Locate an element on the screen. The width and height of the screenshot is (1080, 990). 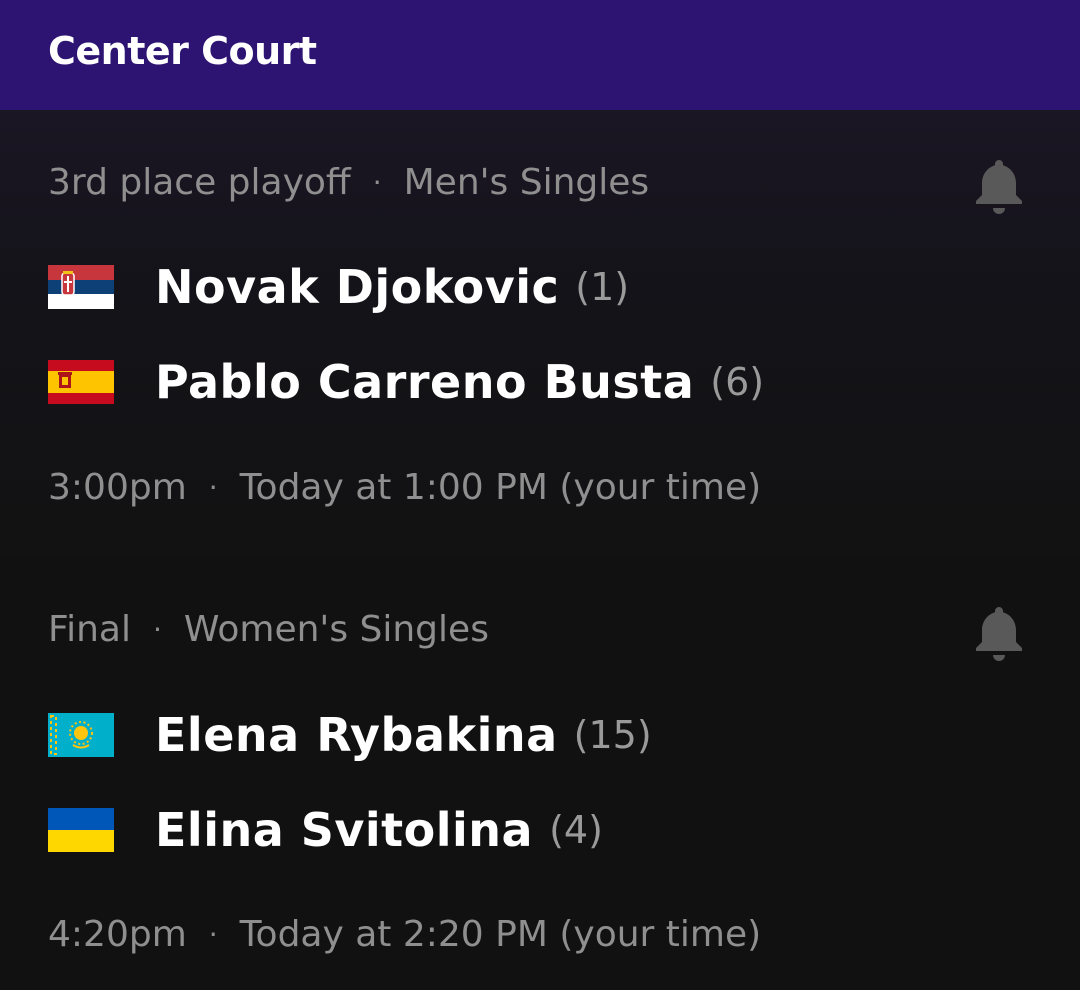
match-meta: 3rd place playoff · Men's Singles is located at coordinates (348, 182).